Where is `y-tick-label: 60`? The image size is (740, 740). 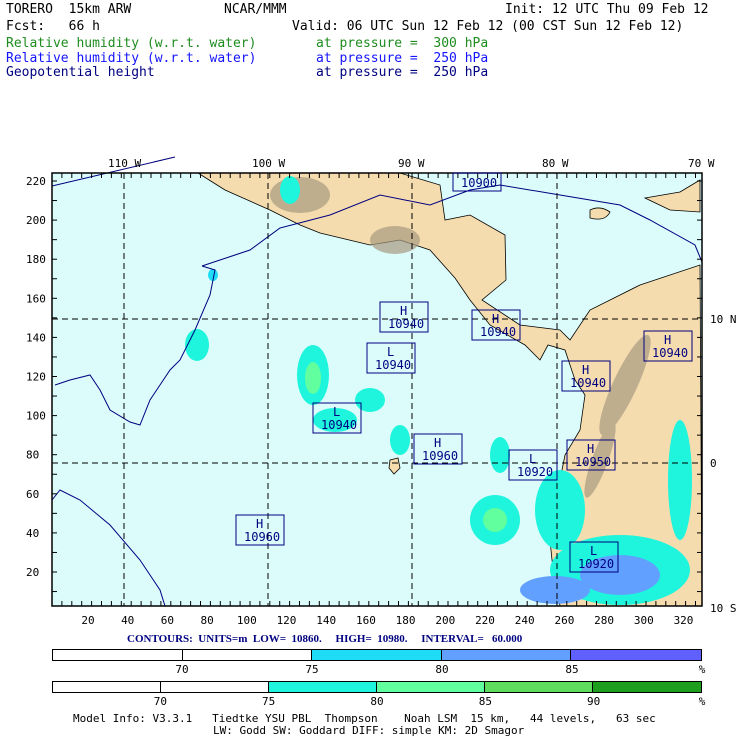
y-tick-label: 60 is located at coordinates (32, 494).